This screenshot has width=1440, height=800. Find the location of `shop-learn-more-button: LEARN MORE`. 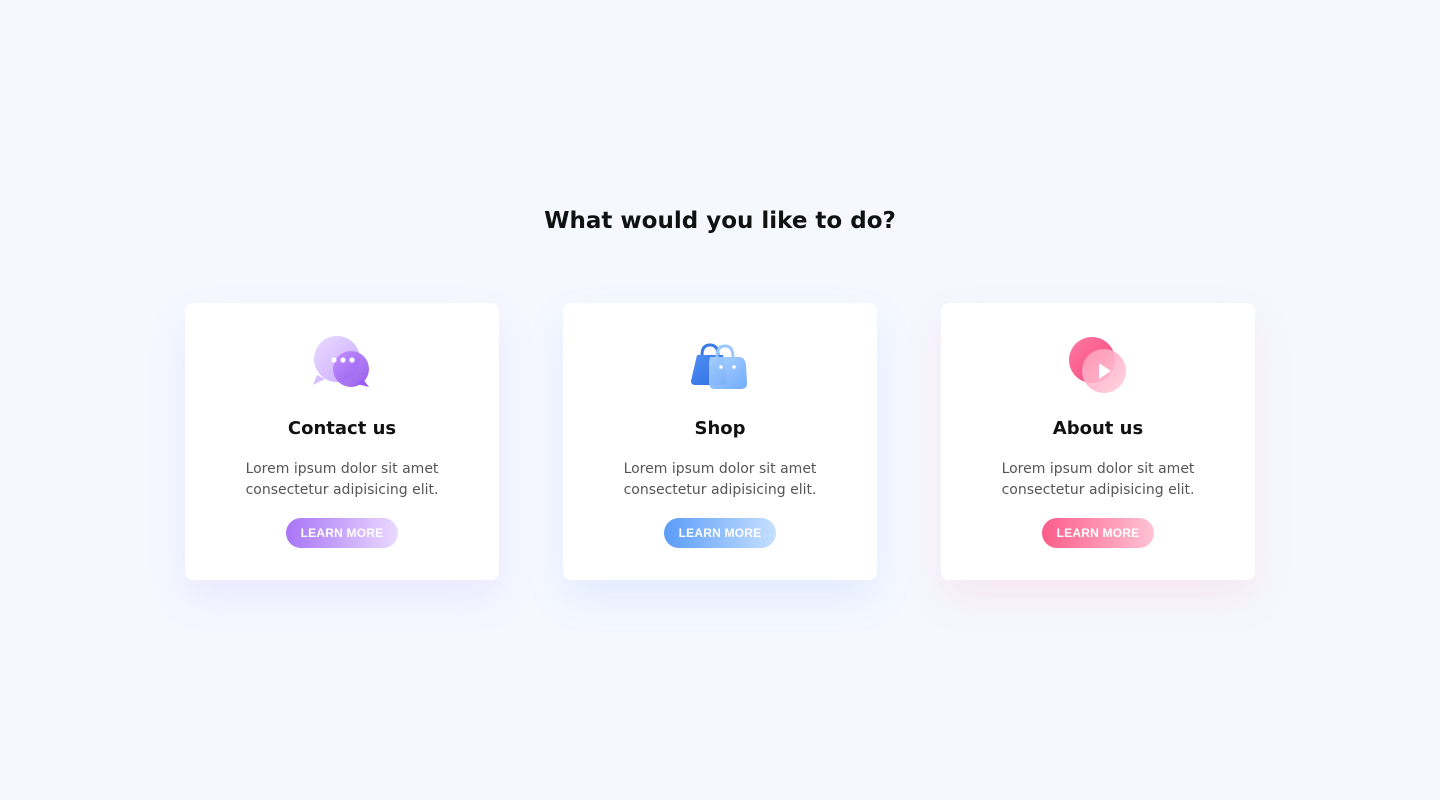

shop-learn-more-button: LEARN MORE is located at coordinates (720, 533).